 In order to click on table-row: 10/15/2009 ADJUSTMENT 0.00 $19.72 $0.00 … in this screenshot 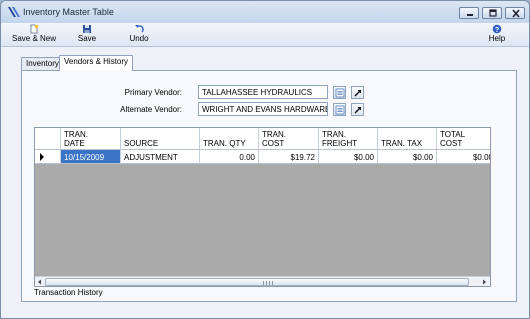, I will do `click(262, 157)`.